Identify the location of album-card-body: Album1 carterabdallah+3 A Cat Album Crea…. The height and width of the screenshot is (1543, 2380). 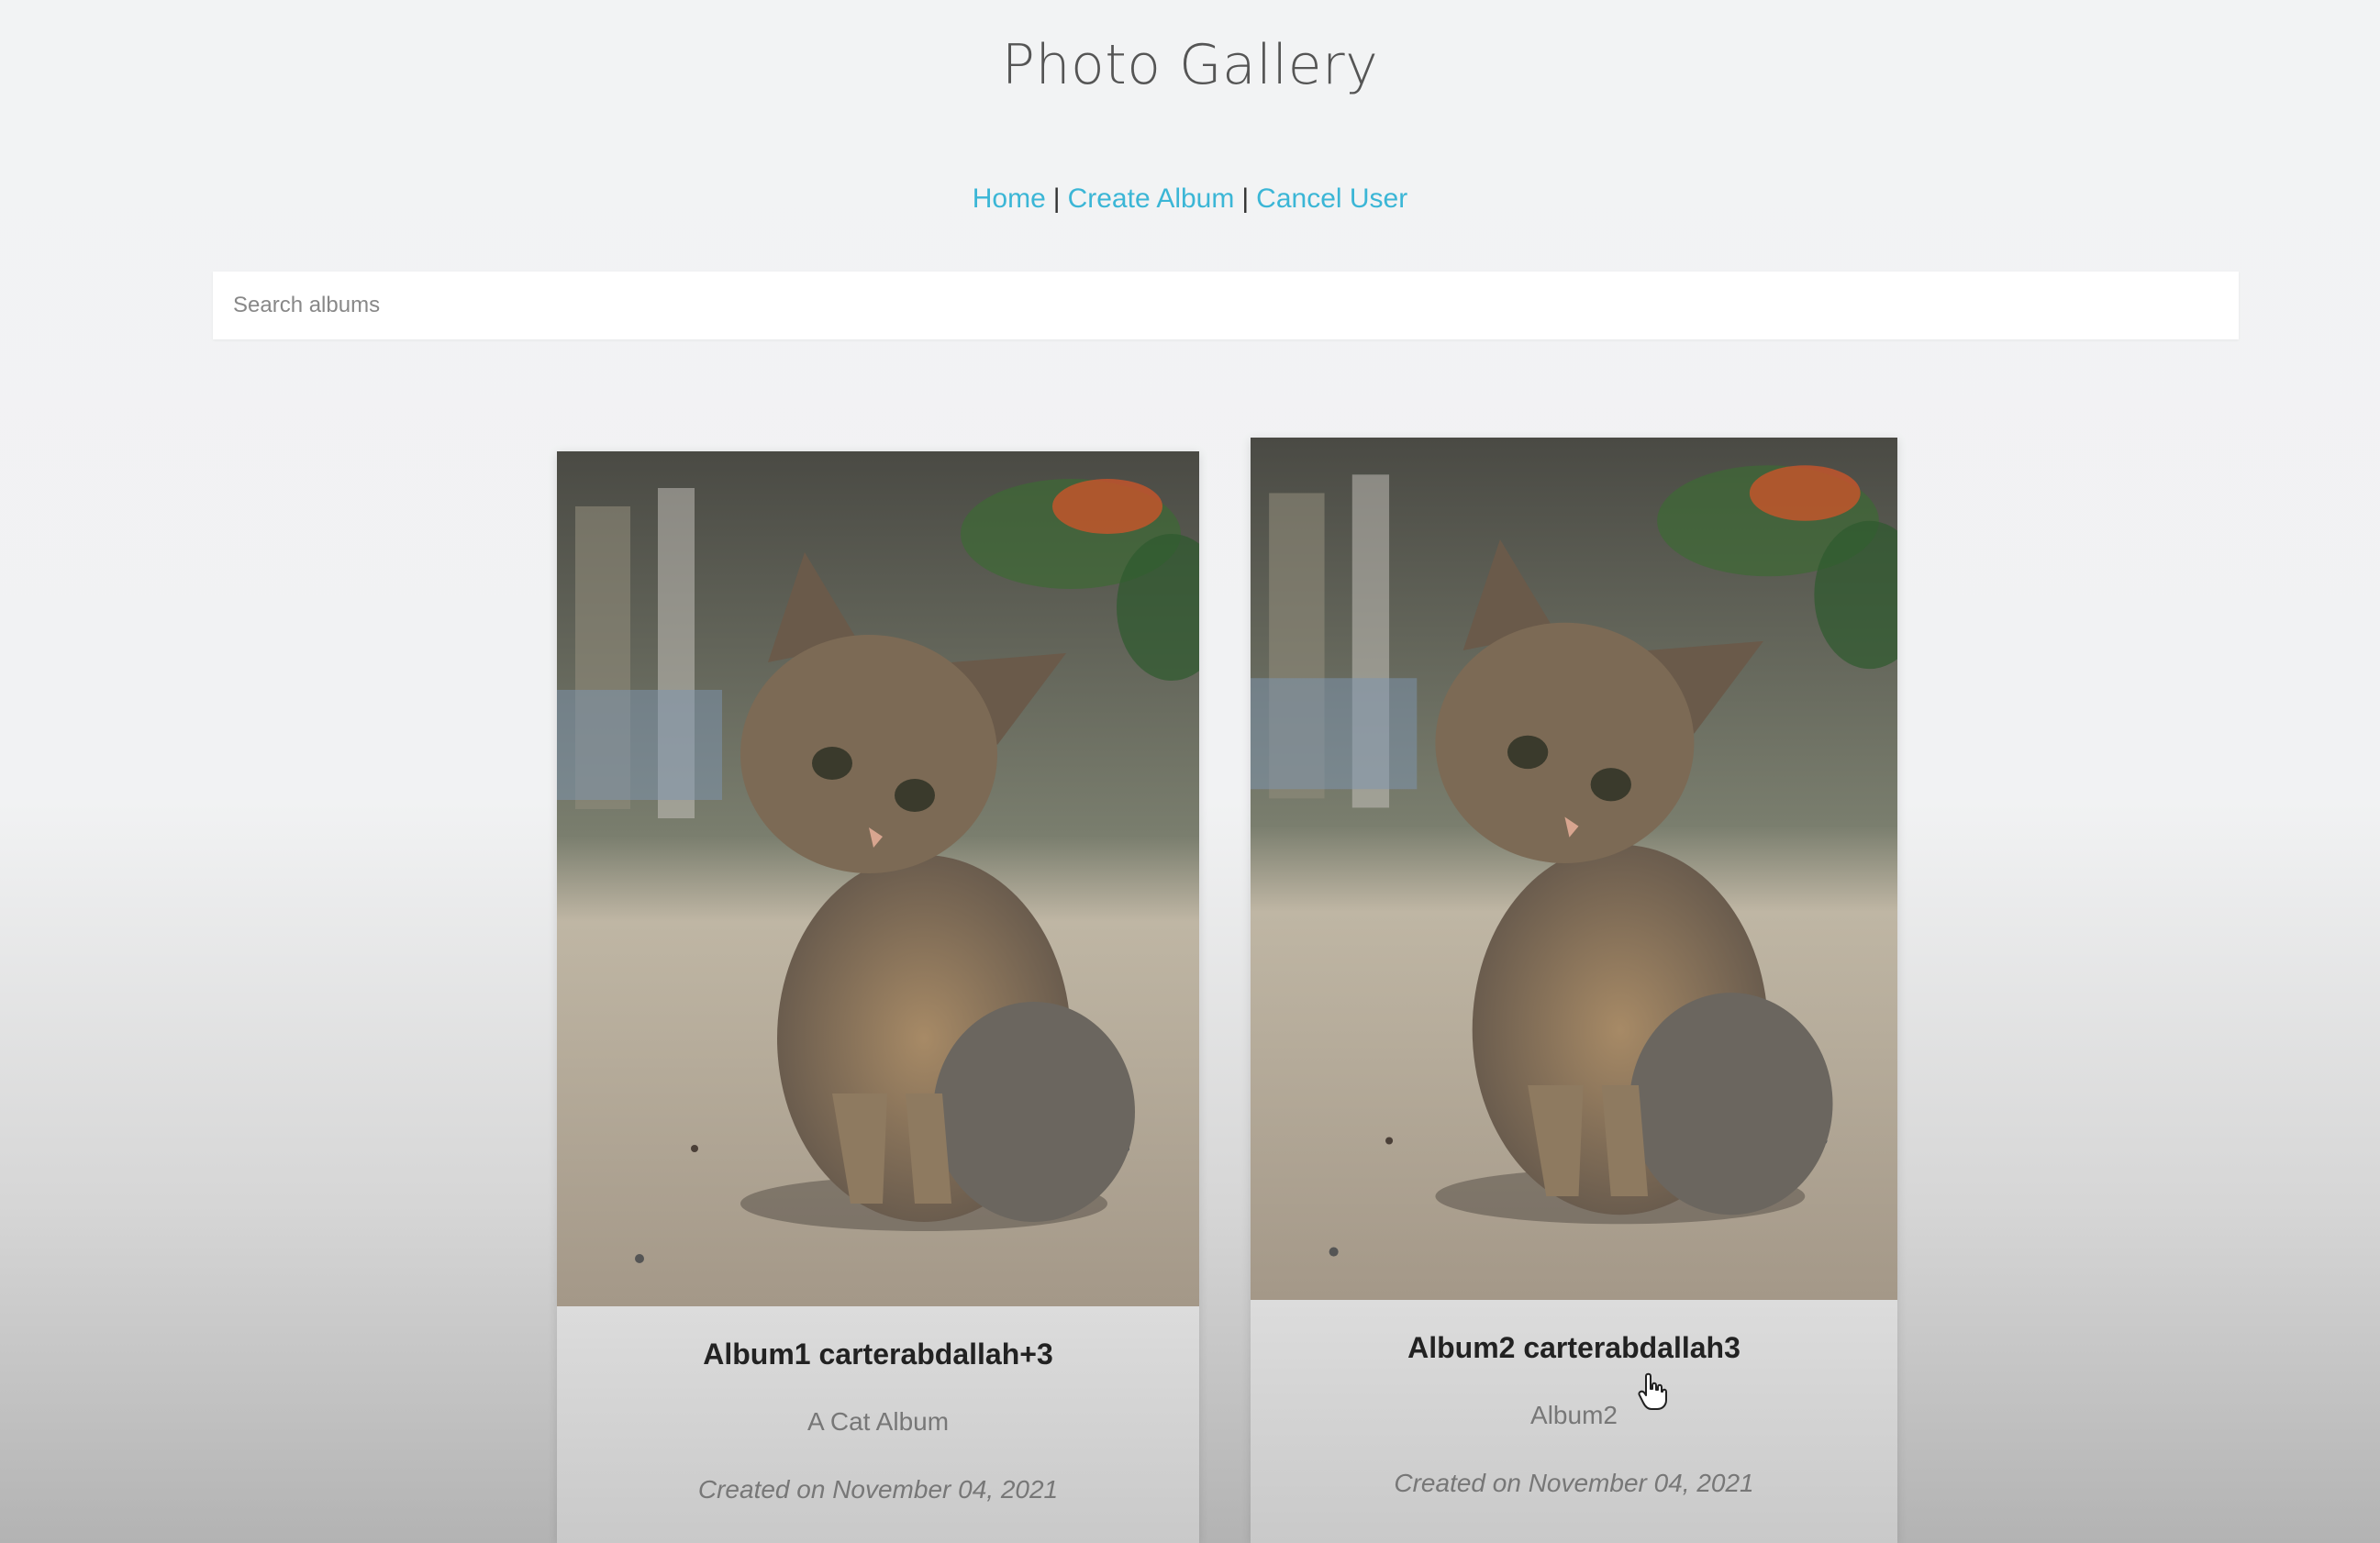
(878, 1424).